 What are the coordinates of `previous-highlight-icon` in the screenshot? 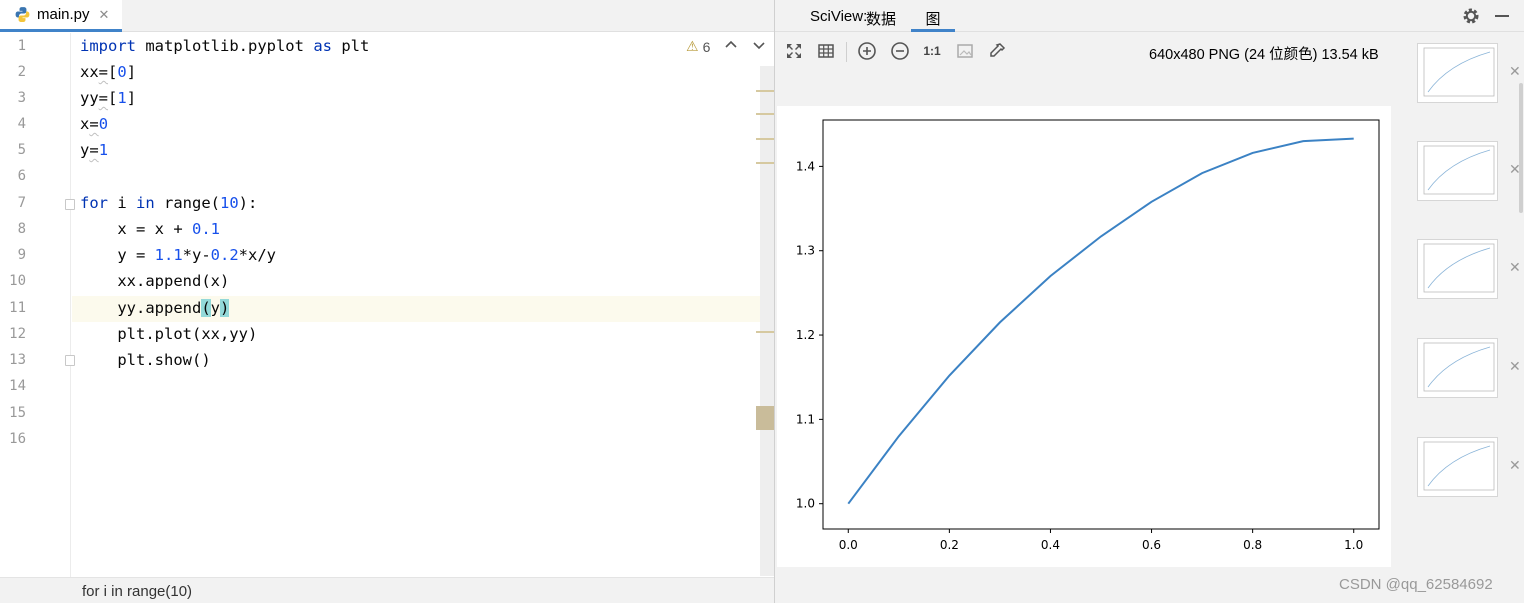 It's located at (731, 45).